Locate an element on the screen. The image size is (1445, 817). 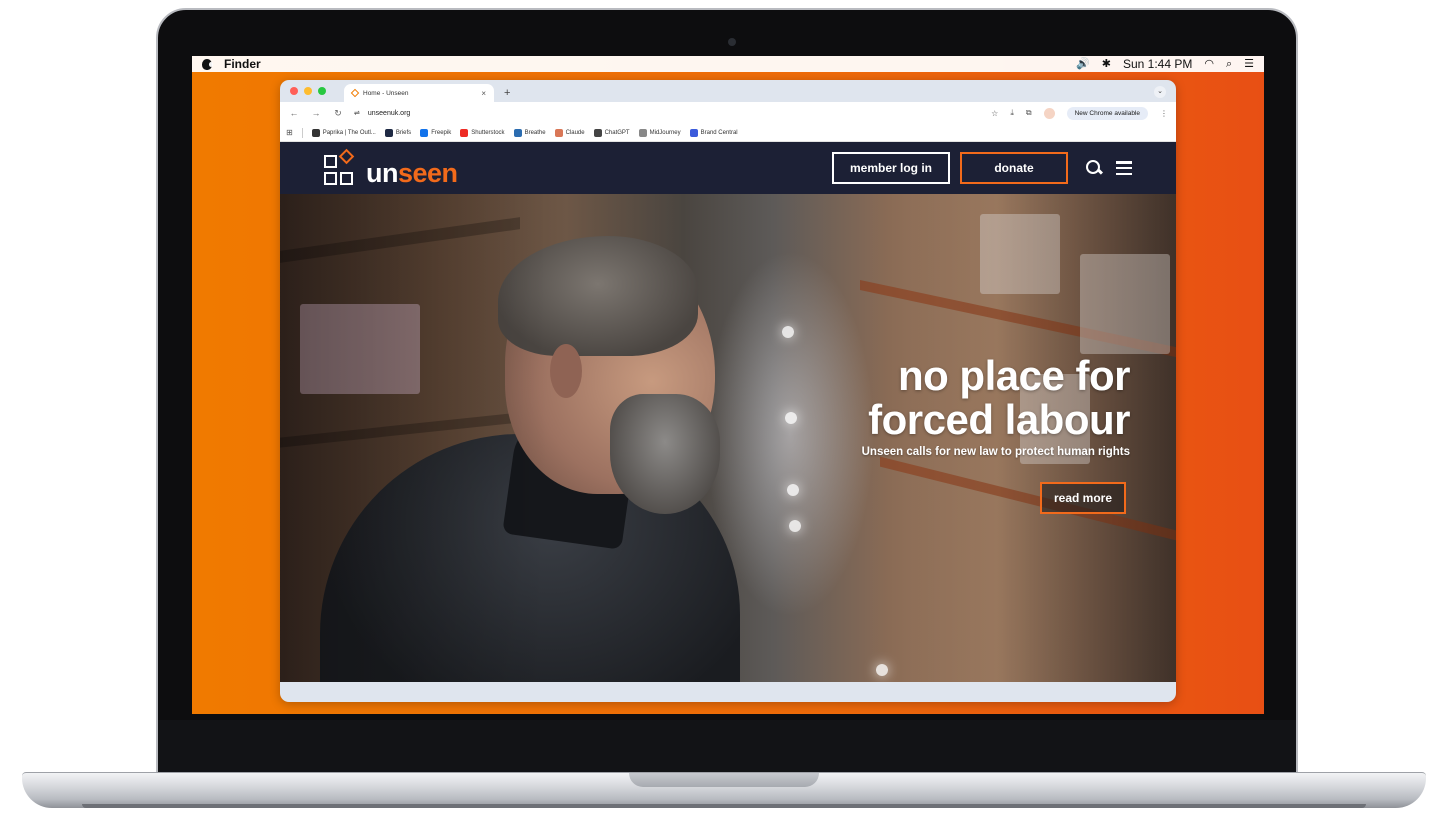
tab-home-unseen: Home - Unseen × is located at coordinates (419, 93).